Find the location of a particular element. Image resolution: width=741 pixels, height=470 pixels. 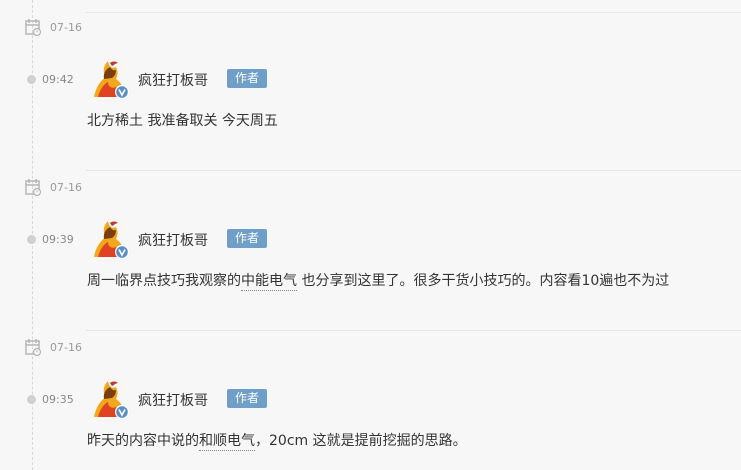

time-label: 09:35 is located at coordinates (58, 399).